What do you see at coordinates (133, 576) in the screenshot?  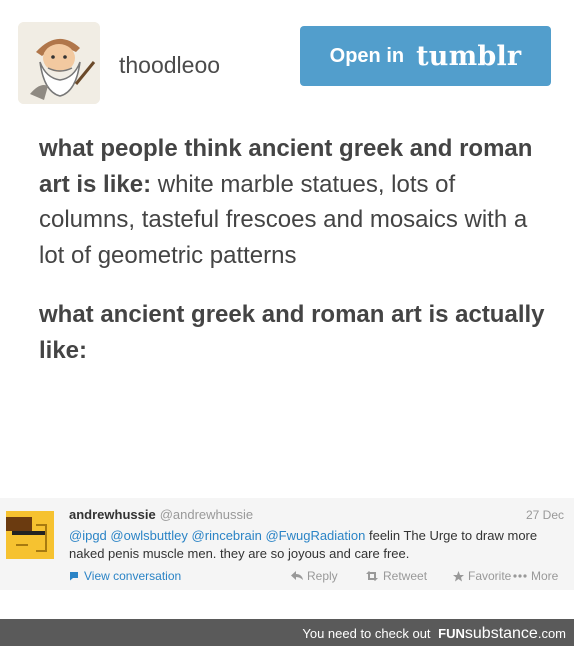 I see `view-conversation-label: View conversation` at bounding box center [133, 576].